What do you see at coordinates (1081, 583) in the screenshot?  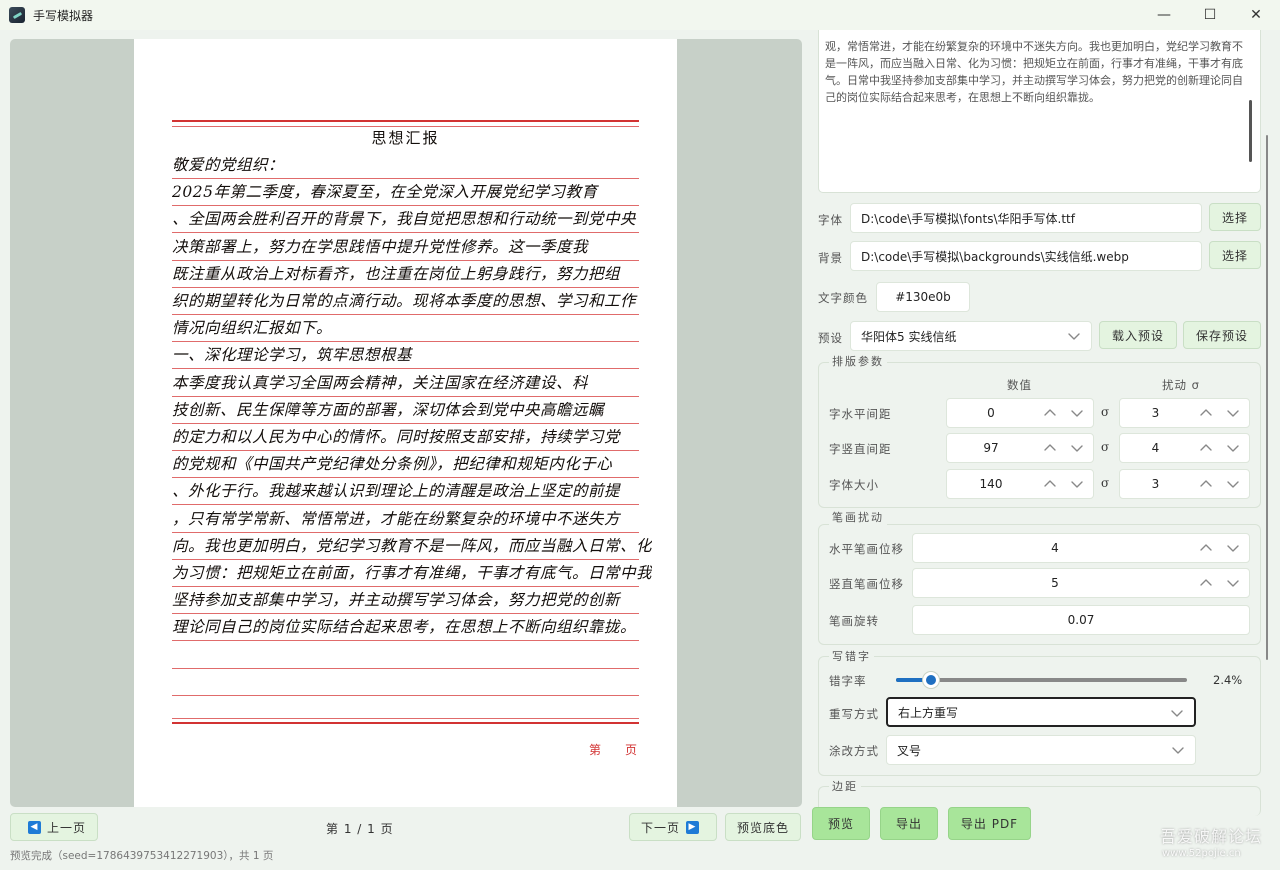 I see `stroke-jitter-spinbox: 5` at bounding box center [1081, 583].